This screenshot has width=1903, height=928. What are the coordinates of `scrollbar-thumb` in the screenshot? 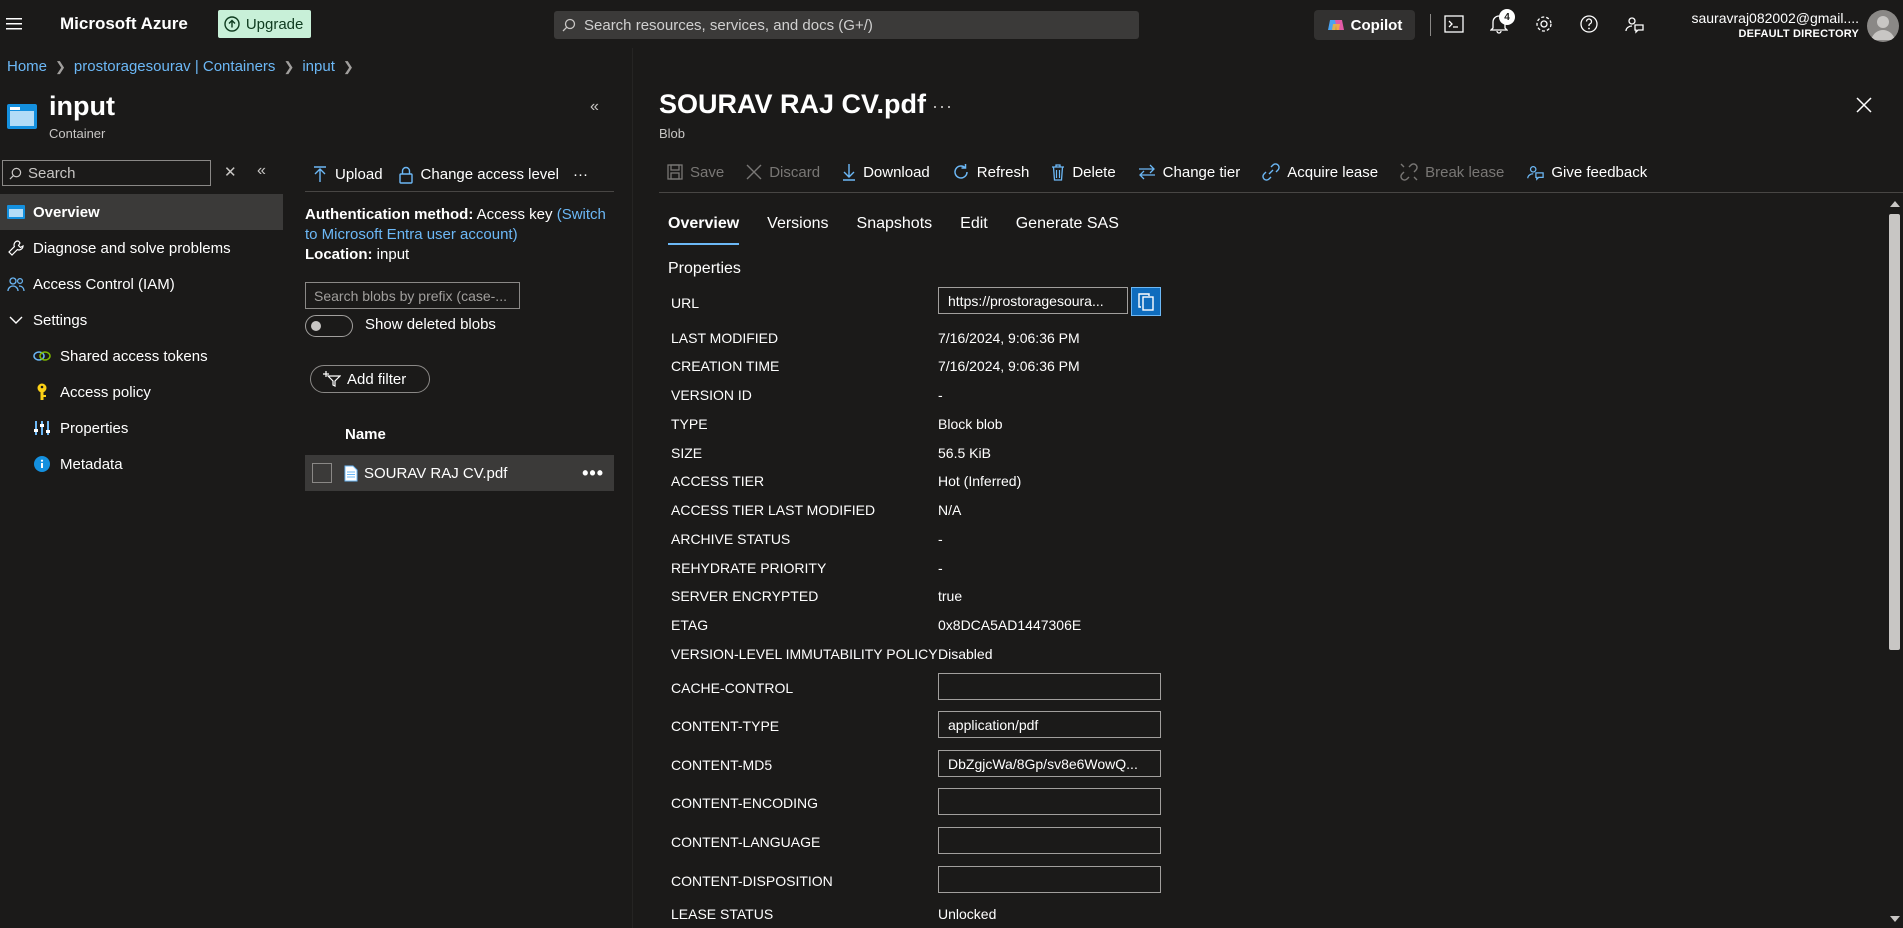 It's located at (1894, 432).